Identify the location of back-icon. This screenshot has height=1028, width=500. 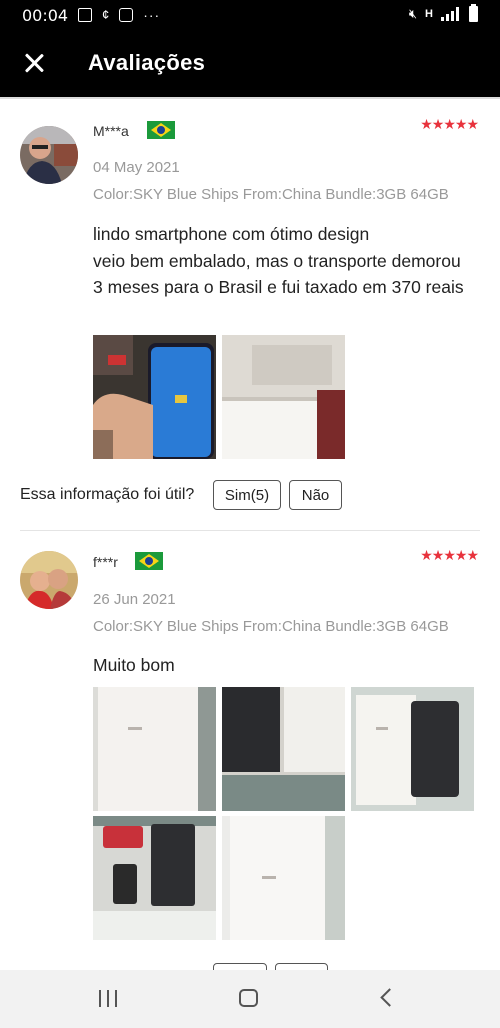
(389, 997).